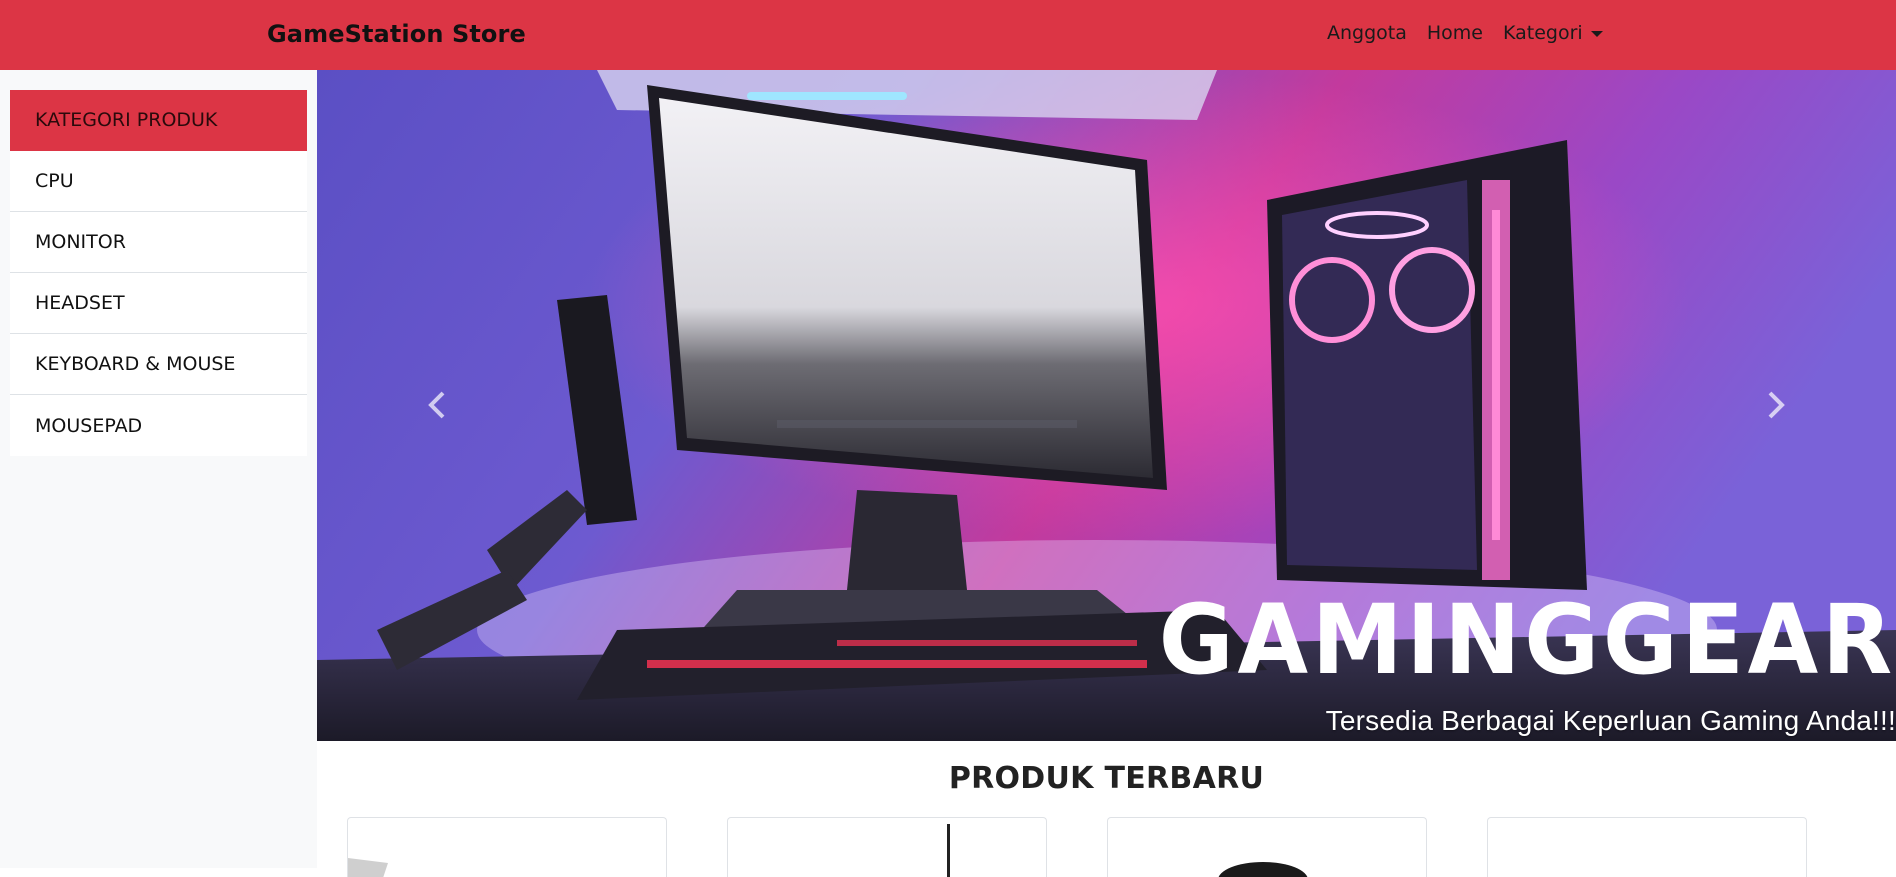 The width and height of the screenshot is (1896, 877). I want to click on sidebar-item-keyboard-mouse: KEYBOARD & MOUSE, so click(158, 364).